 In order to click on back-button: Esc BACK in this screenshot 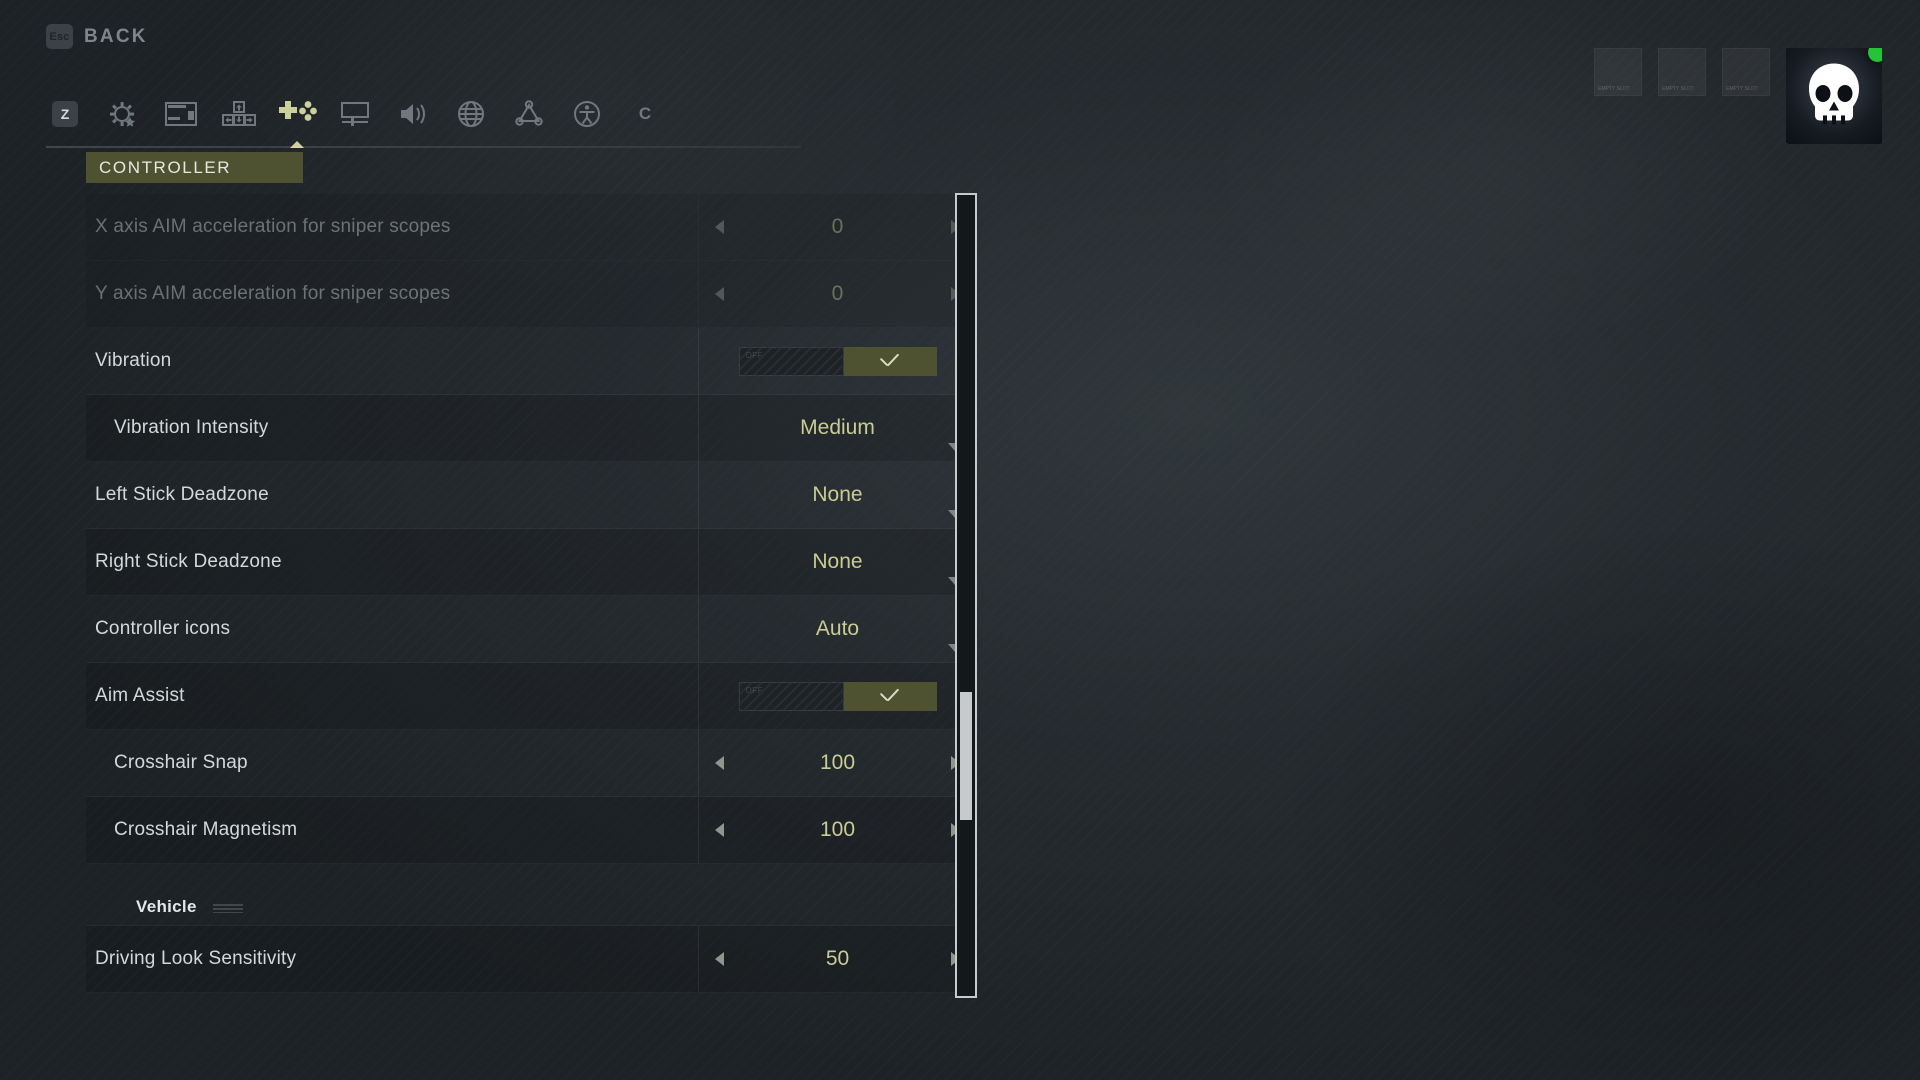, I will do `click(97, 36)`.